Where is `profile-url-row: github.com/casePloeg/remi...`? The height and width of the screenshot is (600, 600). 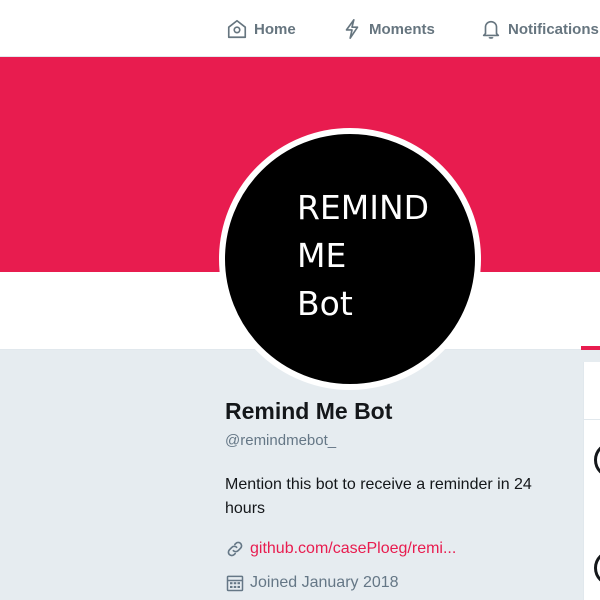 profile-url-row: github.com/casePloeg/remi... is located at coordinates (340, 549).